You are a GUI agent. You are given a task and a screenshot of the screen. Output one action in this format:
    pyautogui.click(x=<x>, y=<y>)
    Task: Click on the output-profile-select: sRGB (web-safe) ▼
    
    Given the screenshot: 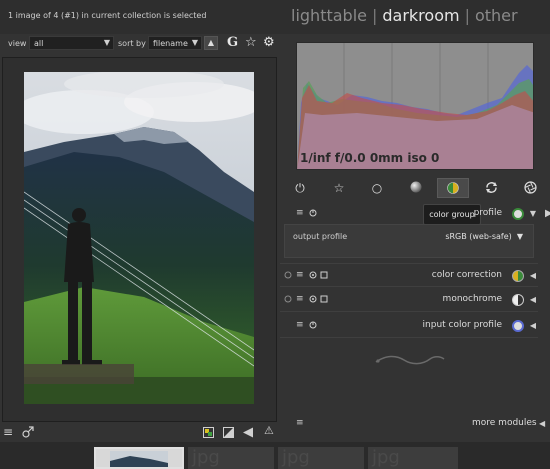 What is the action you would take?
    pyautogui.click(x=484, y=236)
    